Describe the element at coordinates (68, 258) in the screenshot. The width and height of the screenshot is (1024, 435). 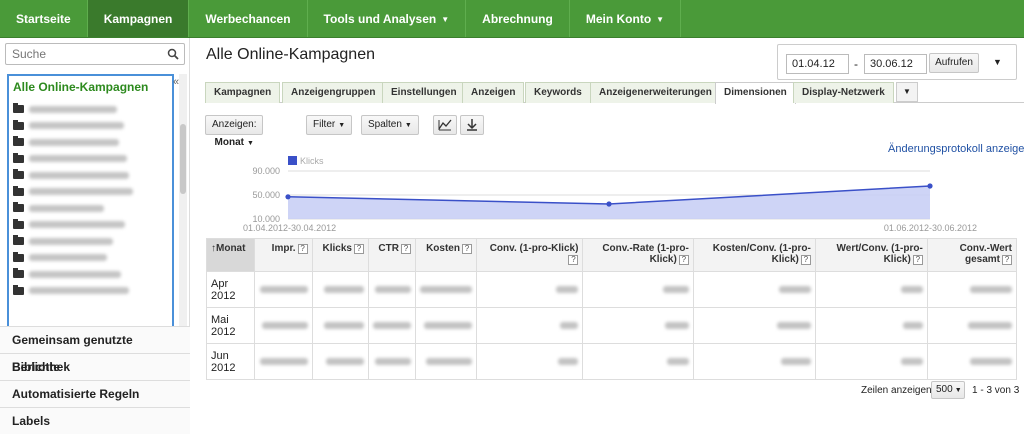
I see `campaign-name-redacted` at that location.